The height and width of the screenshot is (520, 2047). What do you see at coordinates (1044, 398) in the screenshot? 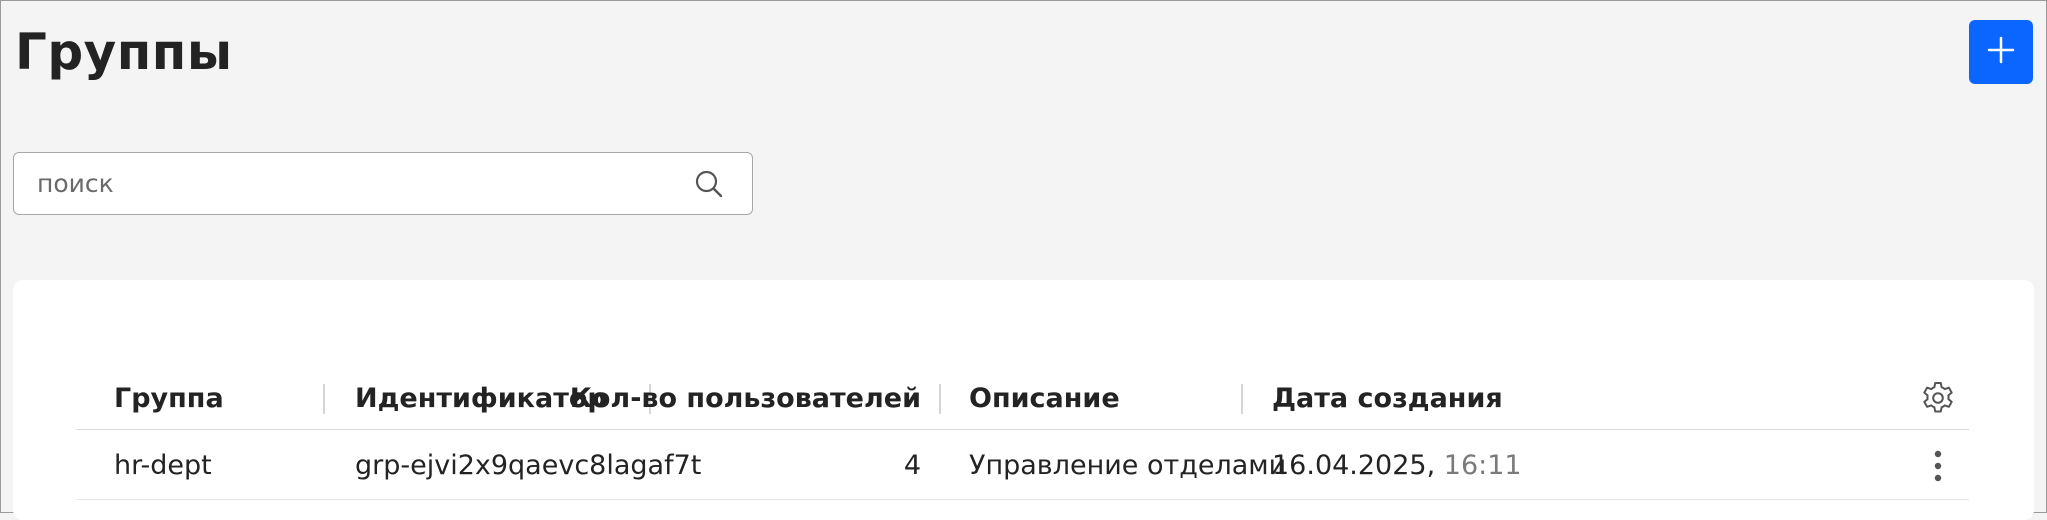
I see `column-header-description: Описание` at bounding box center [1044, 398].